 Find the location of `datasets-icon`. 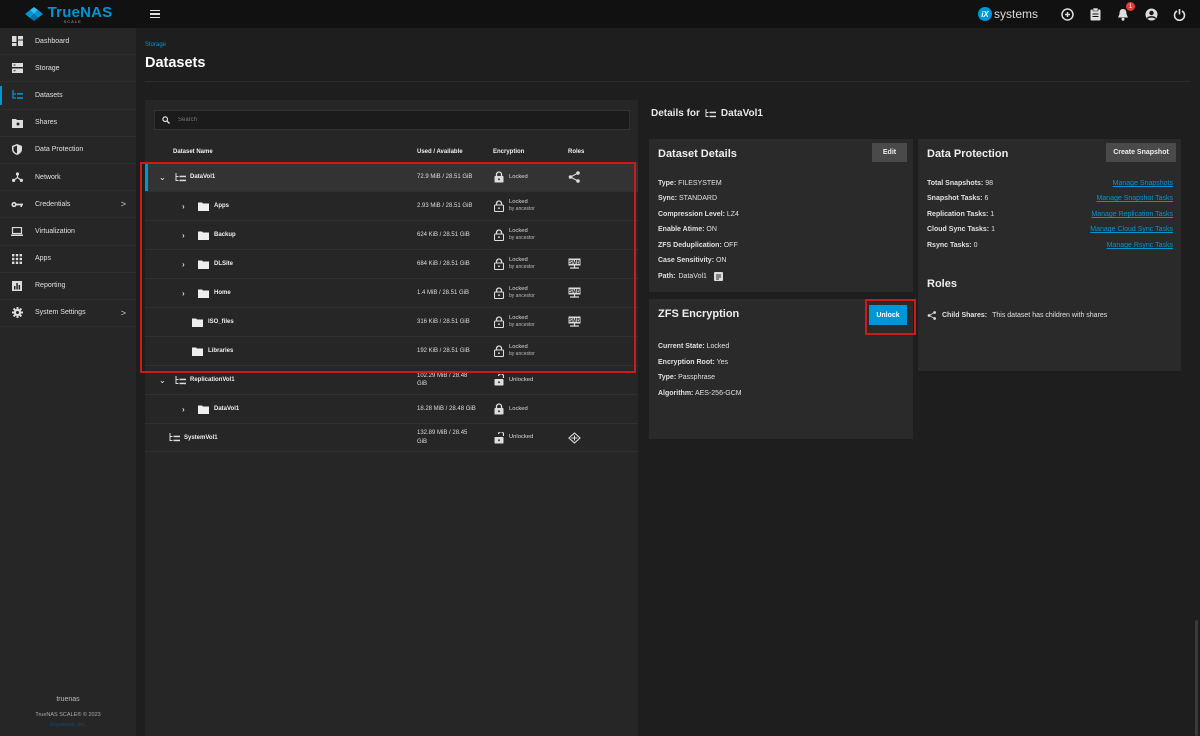

datasets-icon is located at coordinates (17, 95).